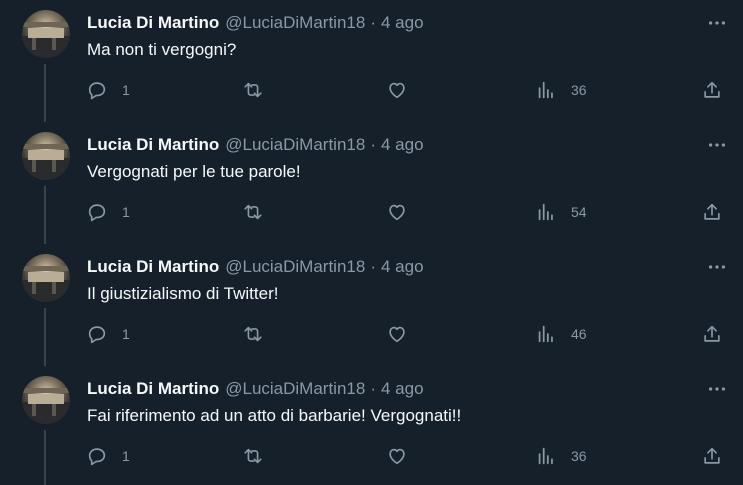 Image resolution: width=743 pixels, height=485 pixels. I want to click on view-count: 46, so click(579, 334).